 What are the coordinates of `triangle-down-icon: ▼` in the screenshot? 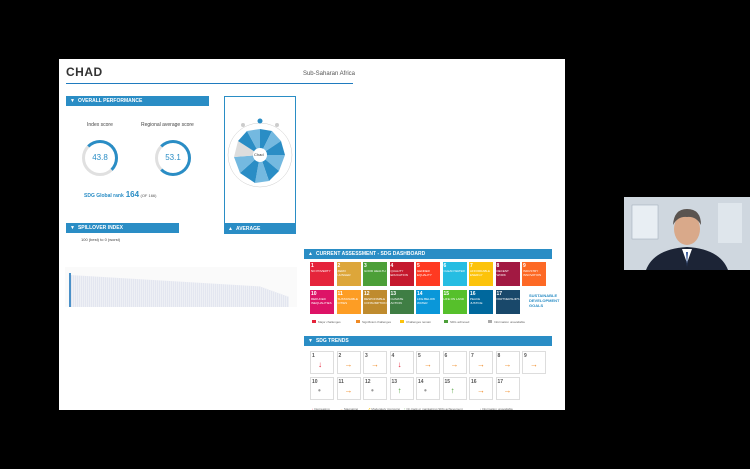 It's located at (72, 228).